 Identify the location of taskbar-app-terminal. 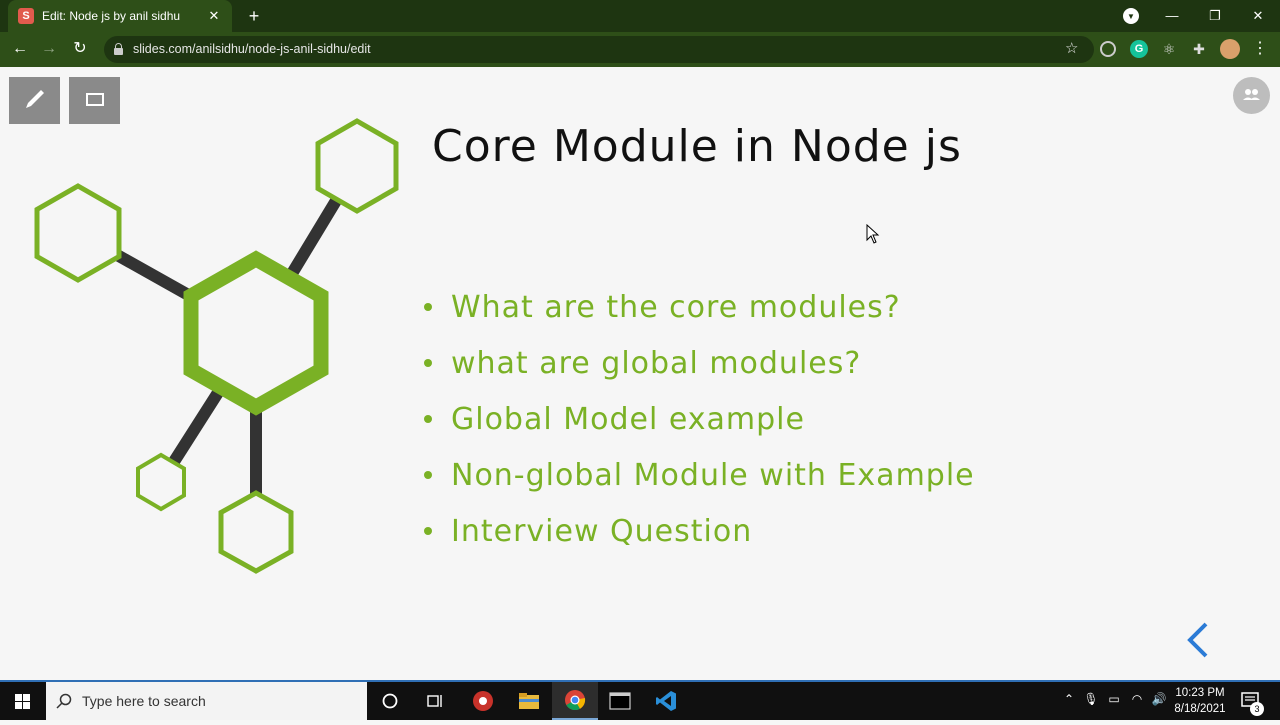
(620, 701).